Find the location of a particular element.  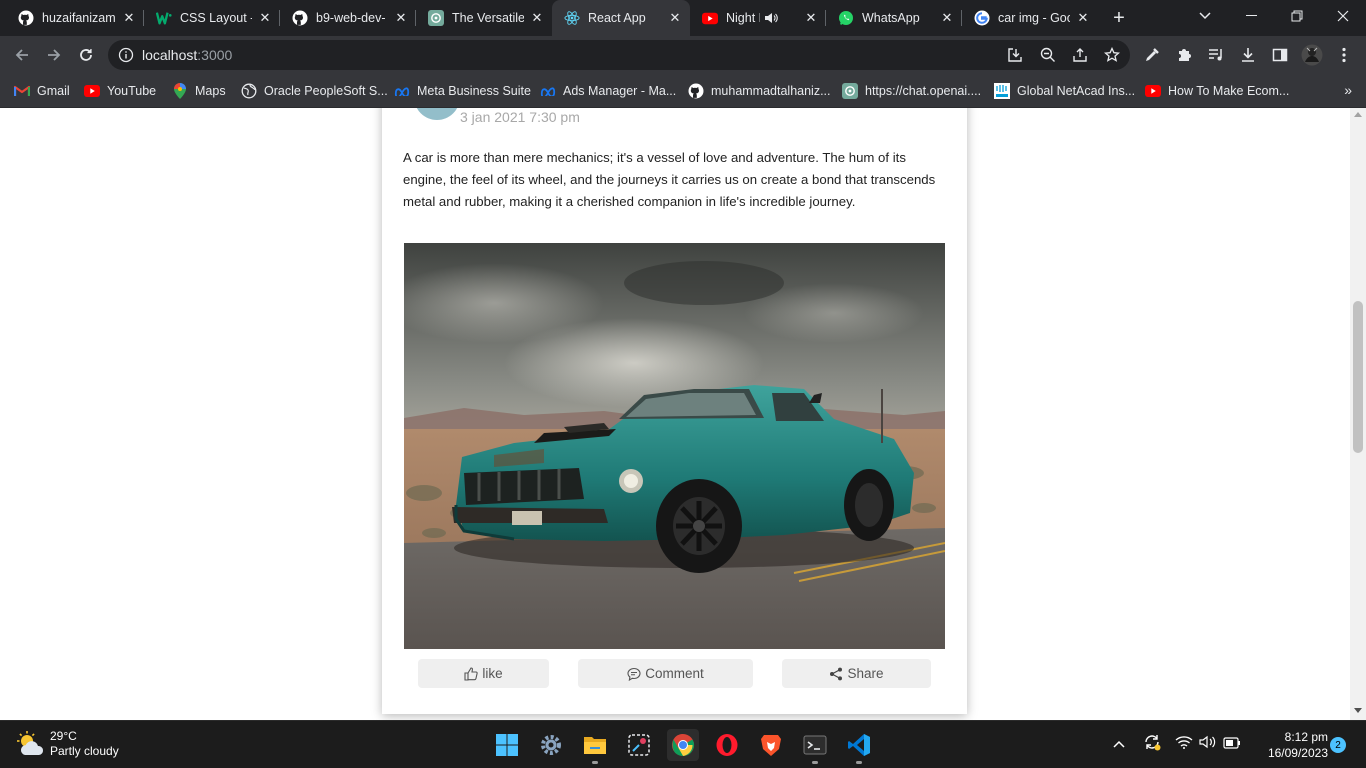

system-clock: 8:12 pm 16/09/2023 is located at coordinates (1288, 745).